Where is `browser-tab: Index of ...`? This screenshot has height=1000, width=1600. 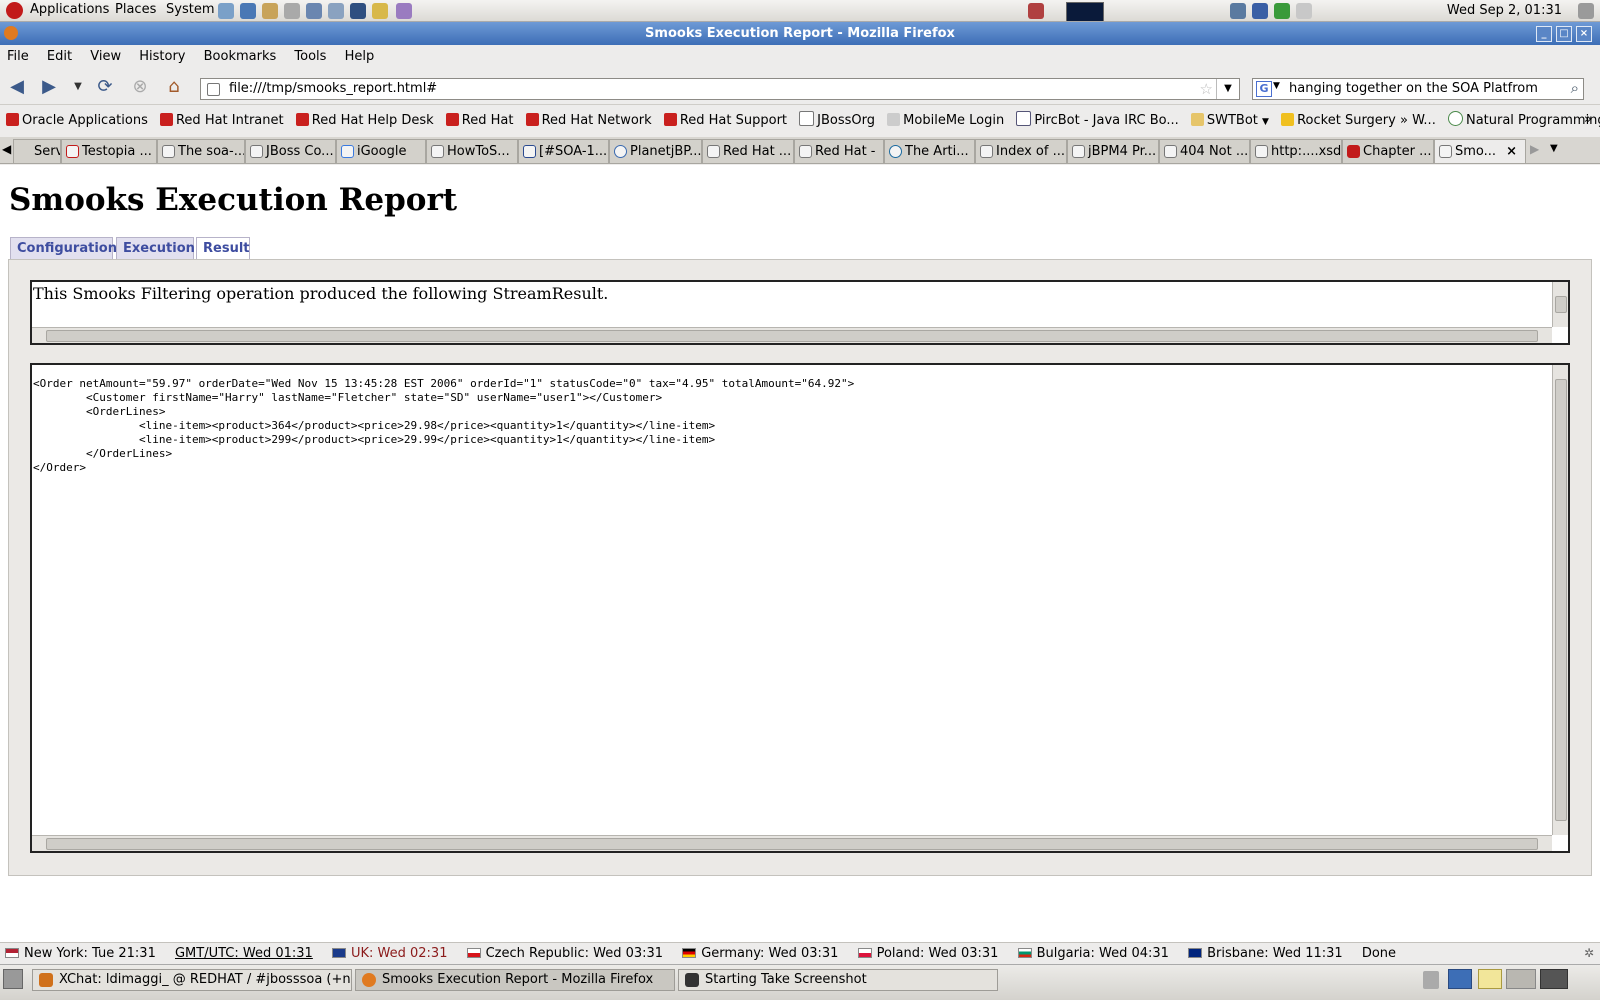 browser-tab: Index of ... is located at coordinates (1021, 151).